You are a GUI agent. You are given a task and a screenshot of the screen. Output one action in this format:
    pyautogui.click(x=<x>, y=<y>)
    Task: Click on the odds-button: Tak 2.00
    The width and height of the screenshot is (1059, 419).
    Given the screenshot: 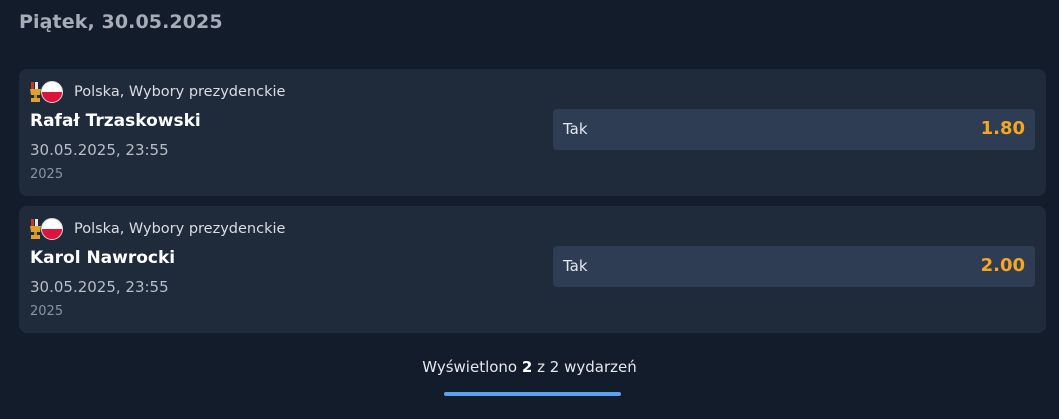 What is the action you would take?
    pyautogui.click(x=794, y=266)
    